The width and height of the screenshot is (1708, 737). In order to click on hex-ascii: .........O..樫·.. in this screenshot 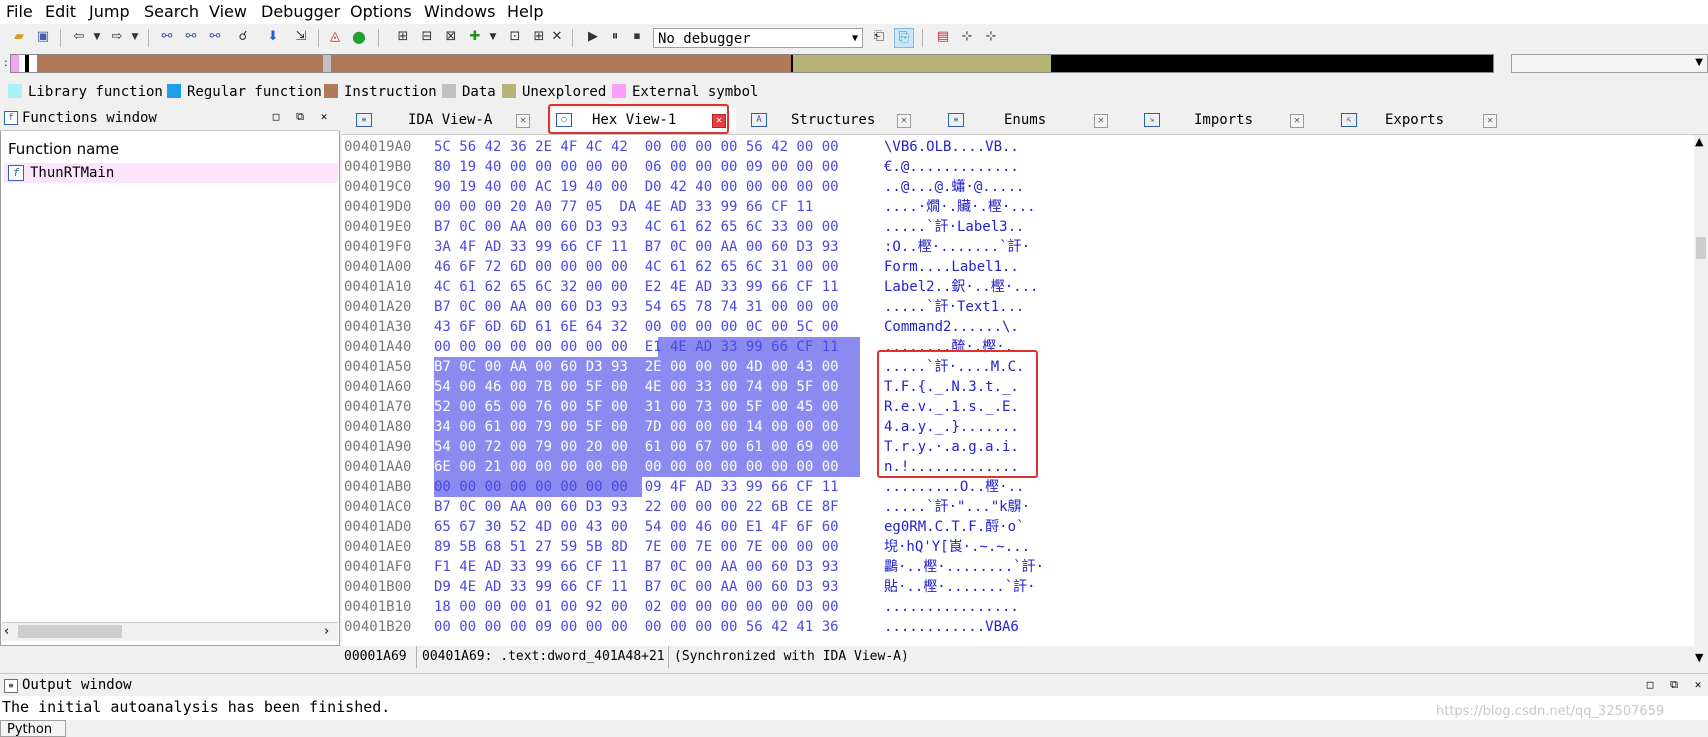, I will do `click(954, 487)`.